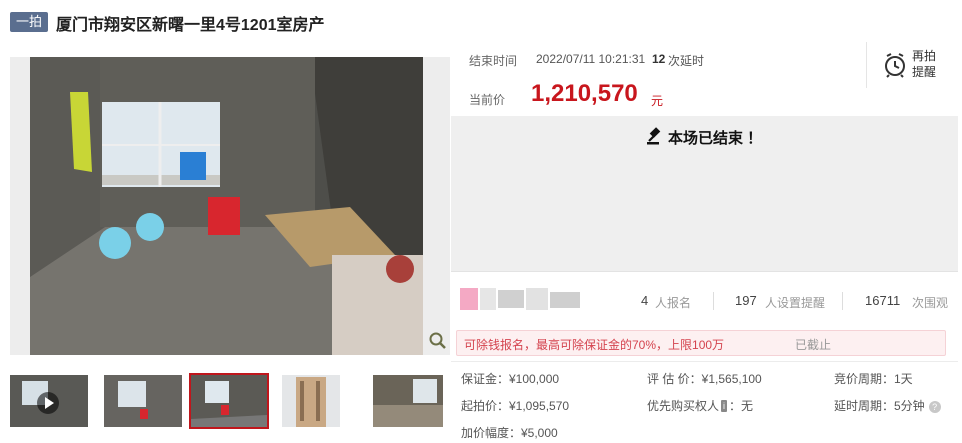 The image size is (962, 443). What do you see at coordinates (934, 407) in the screenshot?
I see `help-icon: ?` at bounding box center [934, 407].